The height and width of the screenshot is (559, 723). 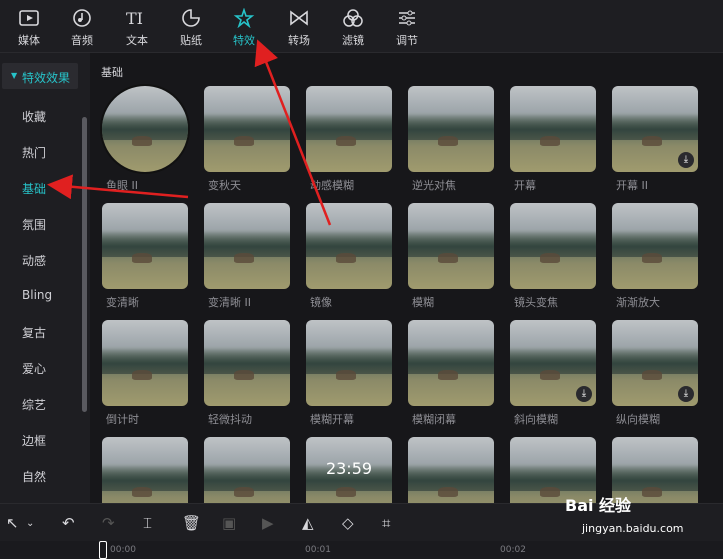 What do you see at coordinates (68, 523) in the screenshot?
I see `undo-icon: ↶` at bounding box center [68, 523].